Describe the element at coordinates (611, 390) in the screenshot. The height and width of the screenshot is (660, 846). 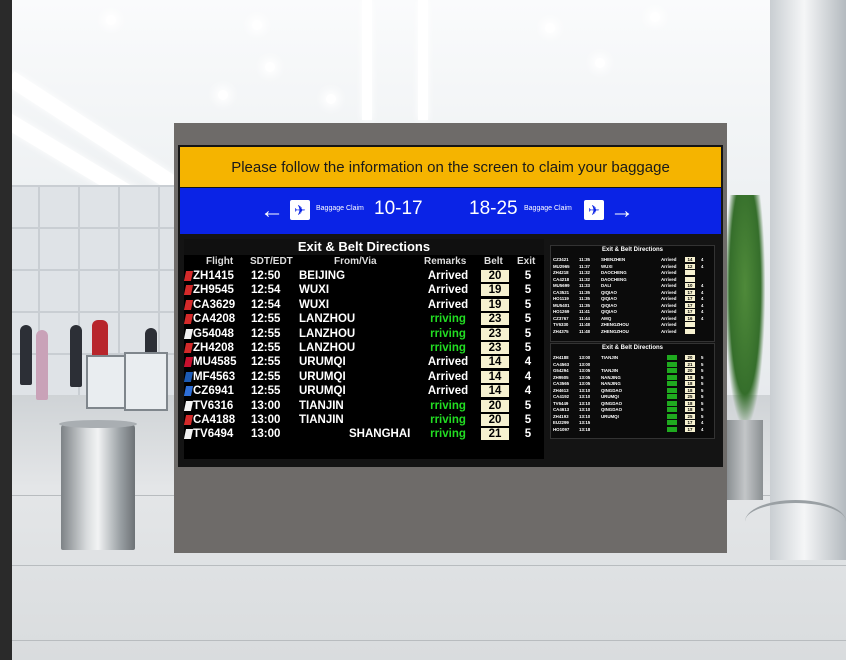
I see `mini-flight-city: QINGDAO` at that location.